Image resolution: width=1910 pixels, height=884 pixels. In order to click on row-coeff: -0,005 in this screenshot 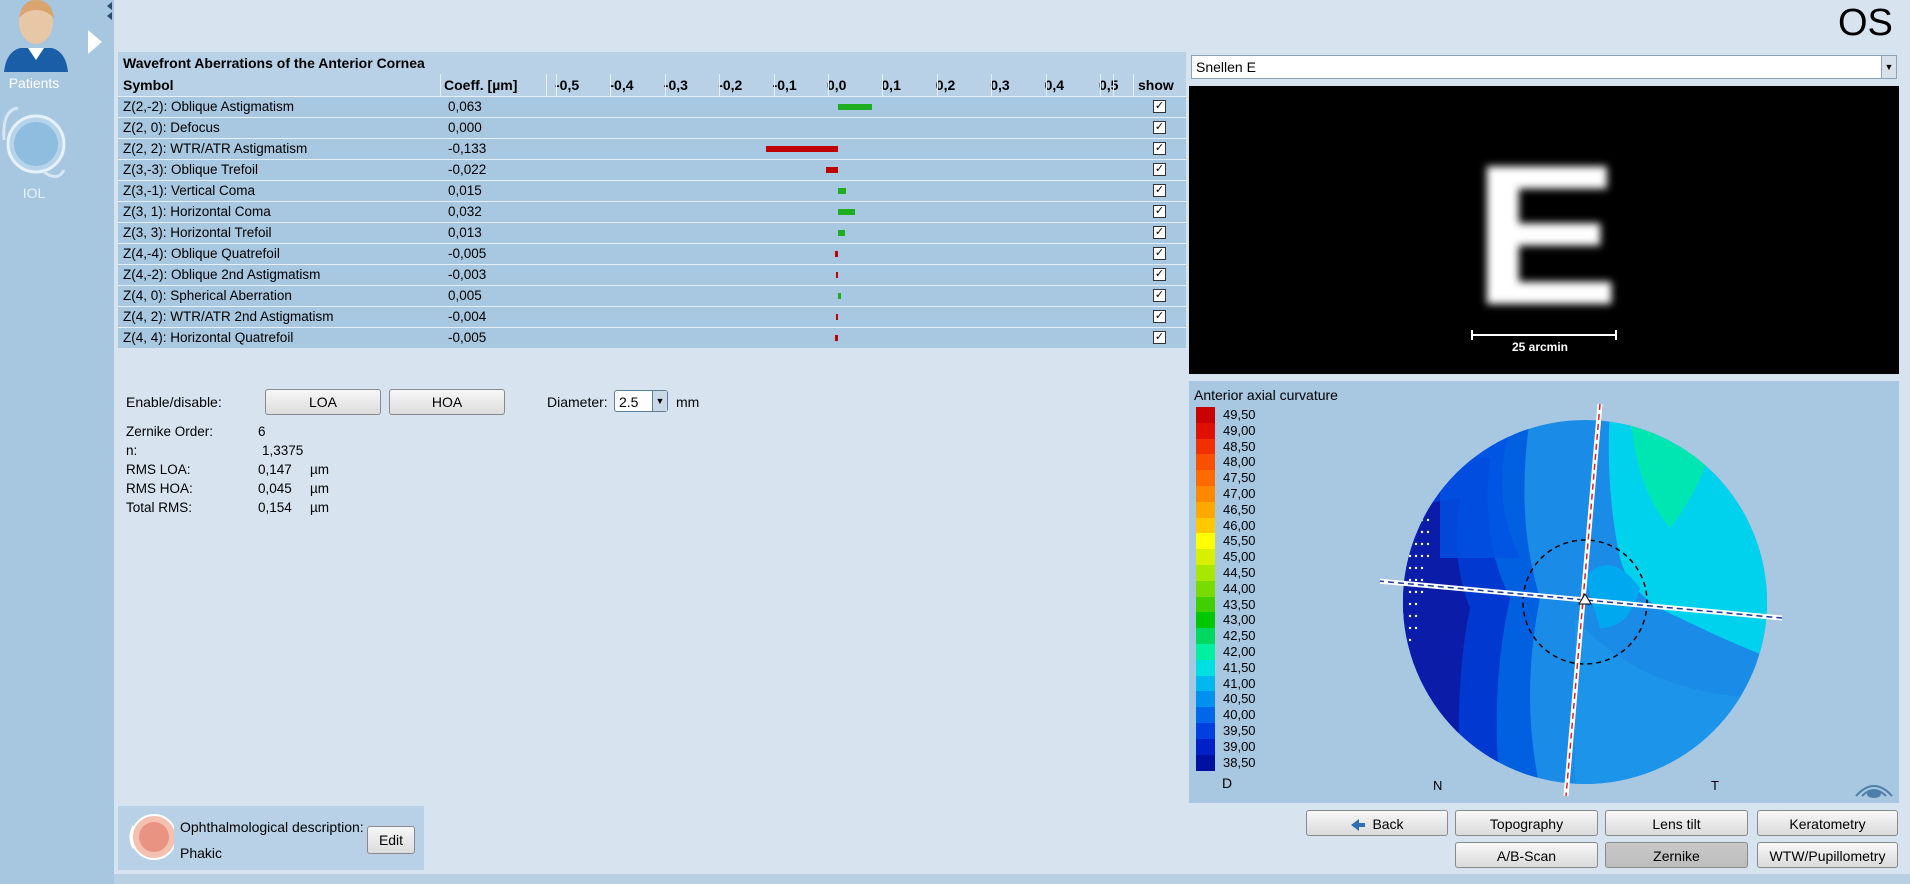, I will do `click(467, 253)`.